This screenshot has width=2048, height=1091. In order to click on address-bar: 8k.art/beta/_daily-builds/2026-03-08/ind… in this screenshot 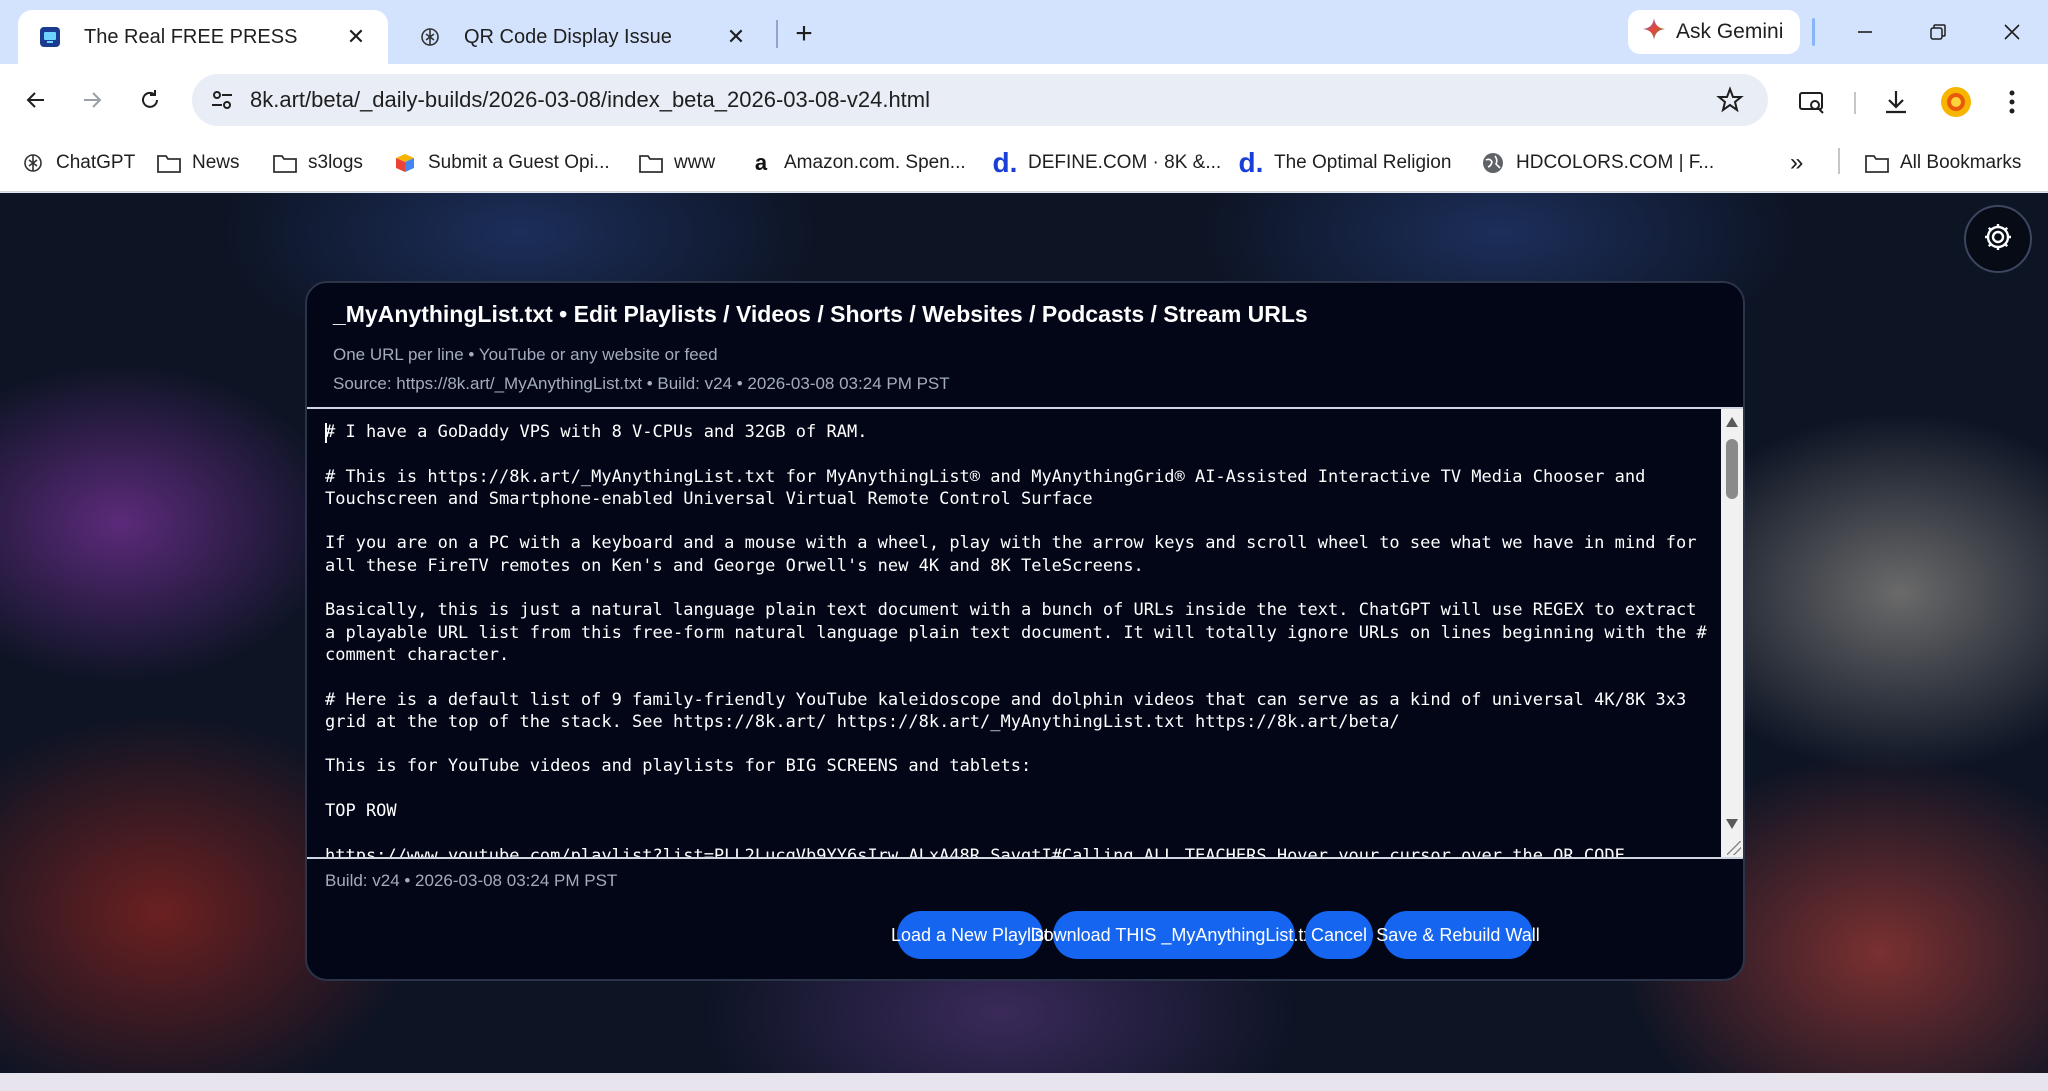, I will do `click(980, 100)`.